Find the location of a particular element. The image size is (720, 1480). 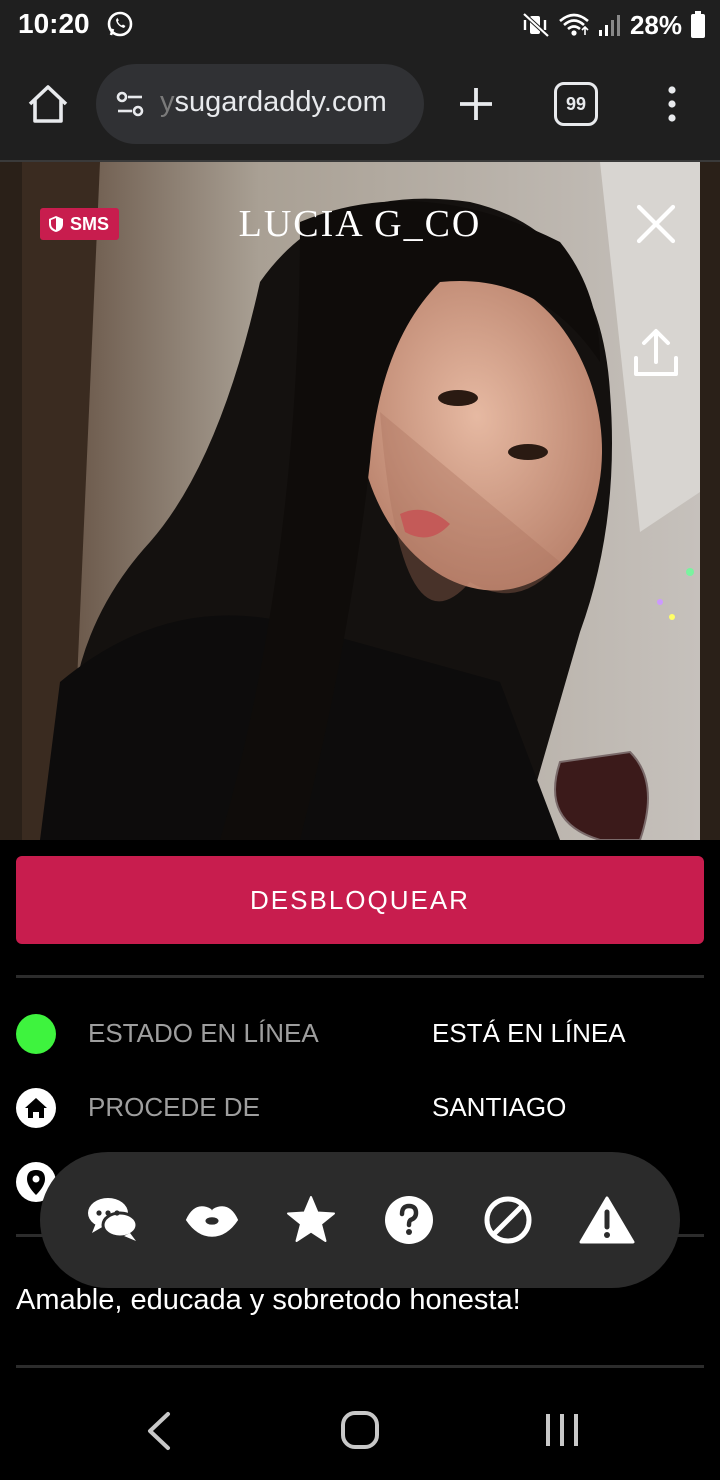

system-navigation-bar is located at coordinates (360, 1430).